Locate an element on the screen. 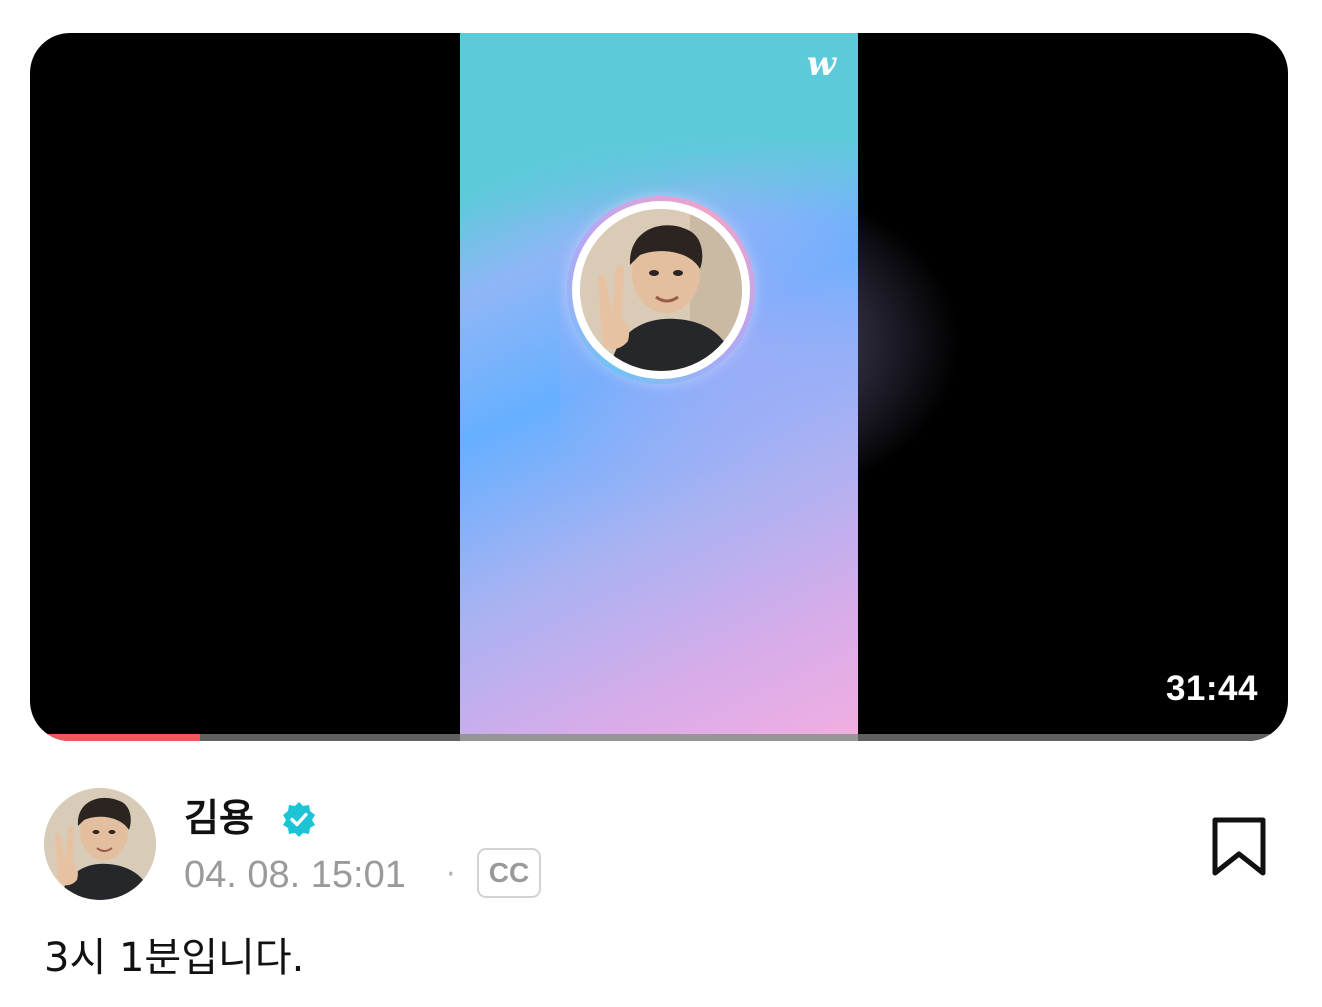 The width and height of the screenshot is (1322, 1007). live-avatar-photo is located at coordinates (661, 290).